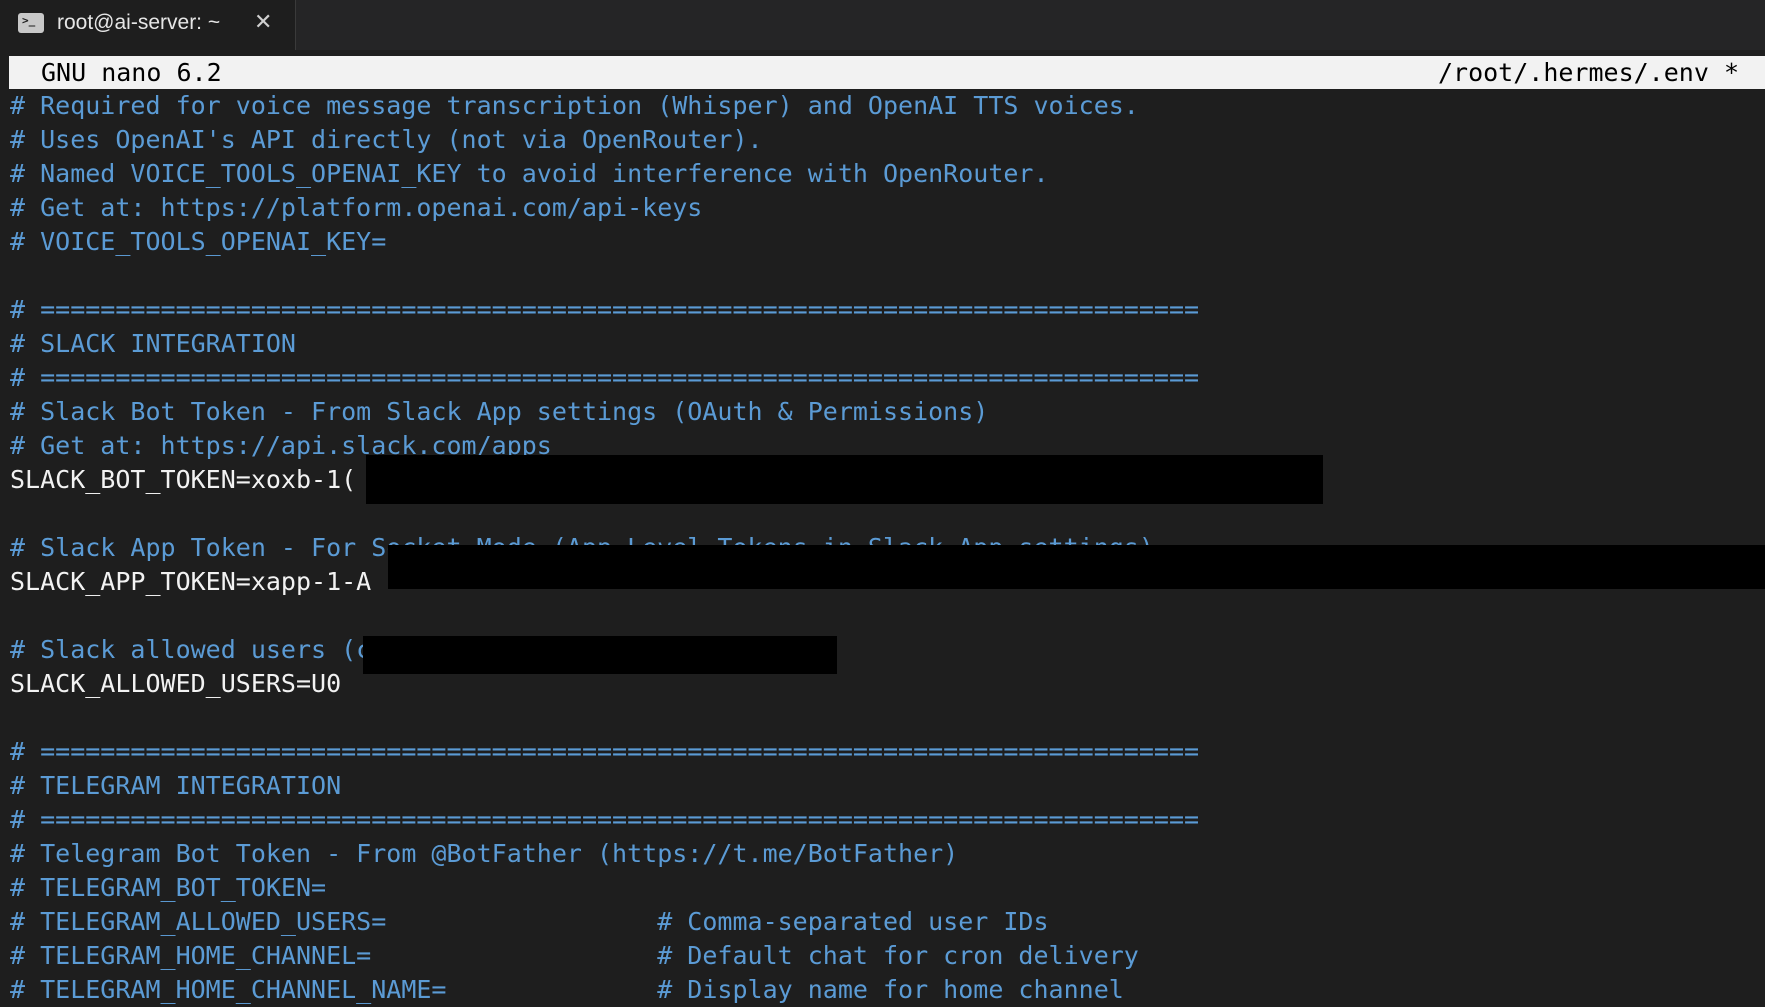 The image size is (1765, 1007). What do you see at coordinates (844, 479) in the screenshot?
I see `redacted-bot-token` at bounding box center [844, 479].